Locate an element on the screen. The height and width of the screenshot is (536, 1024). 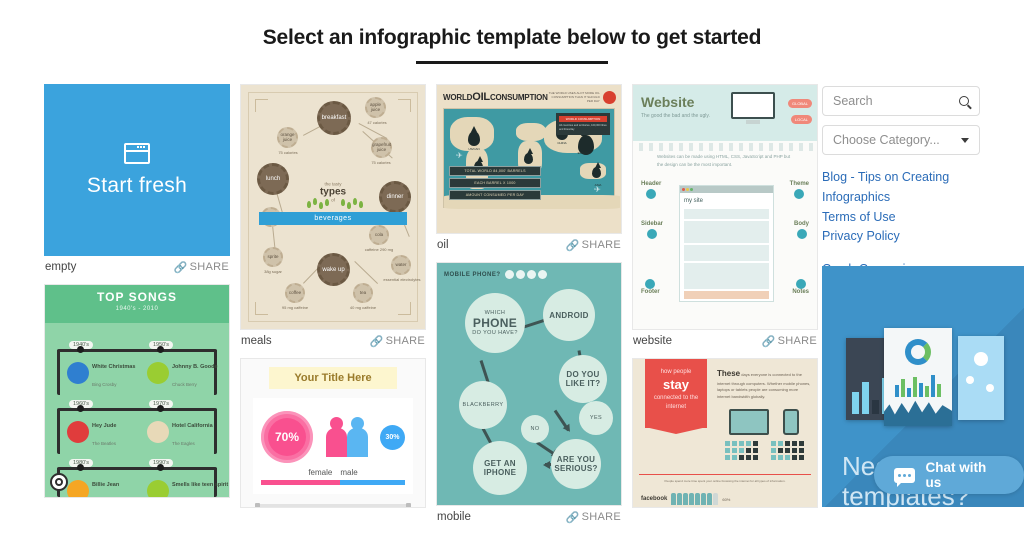
ribbon-line-1: how people is located at coordinates (676, 372).